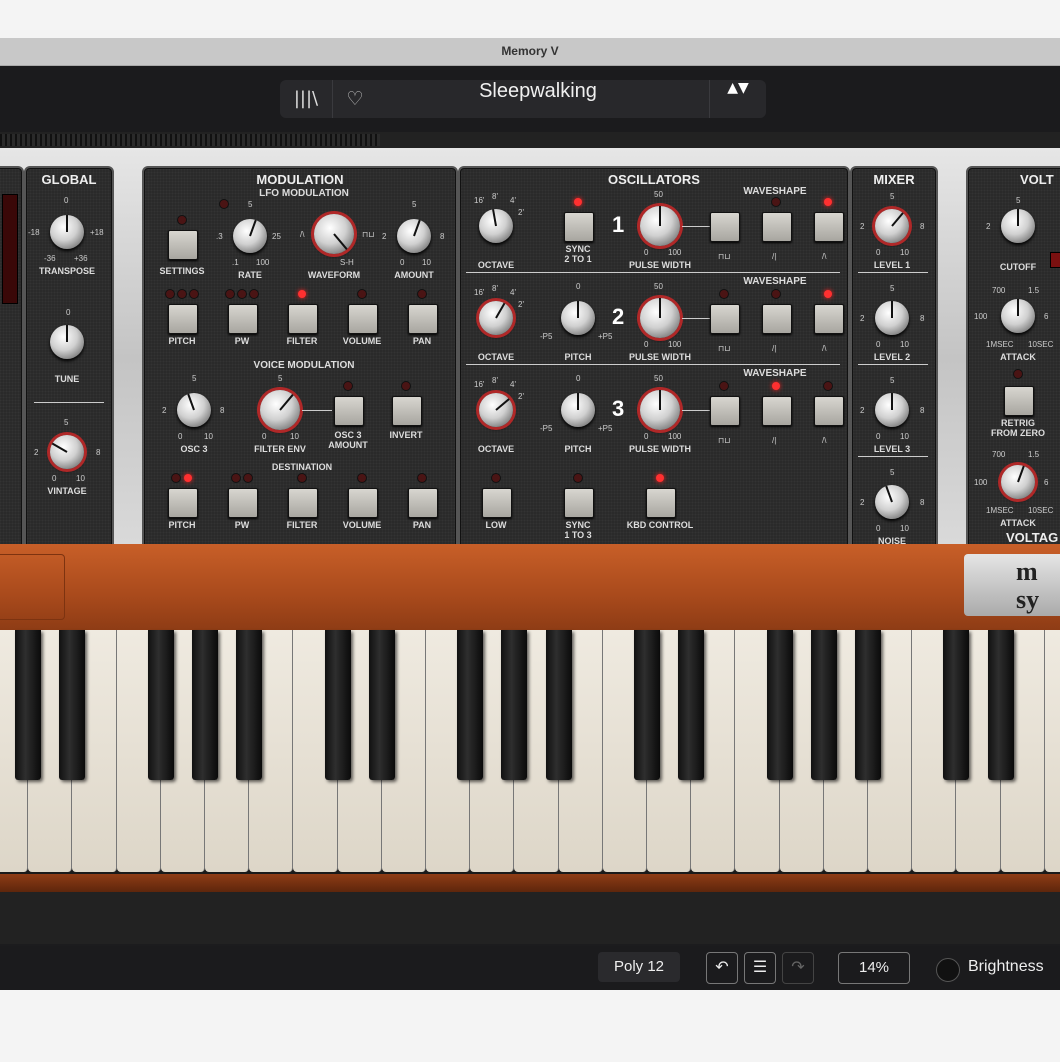 The height and width of the screenshot is (1062, 1060). Describe the element at coordinates (334, 234) in the screenshot. I see `waveform-knob` at that location.